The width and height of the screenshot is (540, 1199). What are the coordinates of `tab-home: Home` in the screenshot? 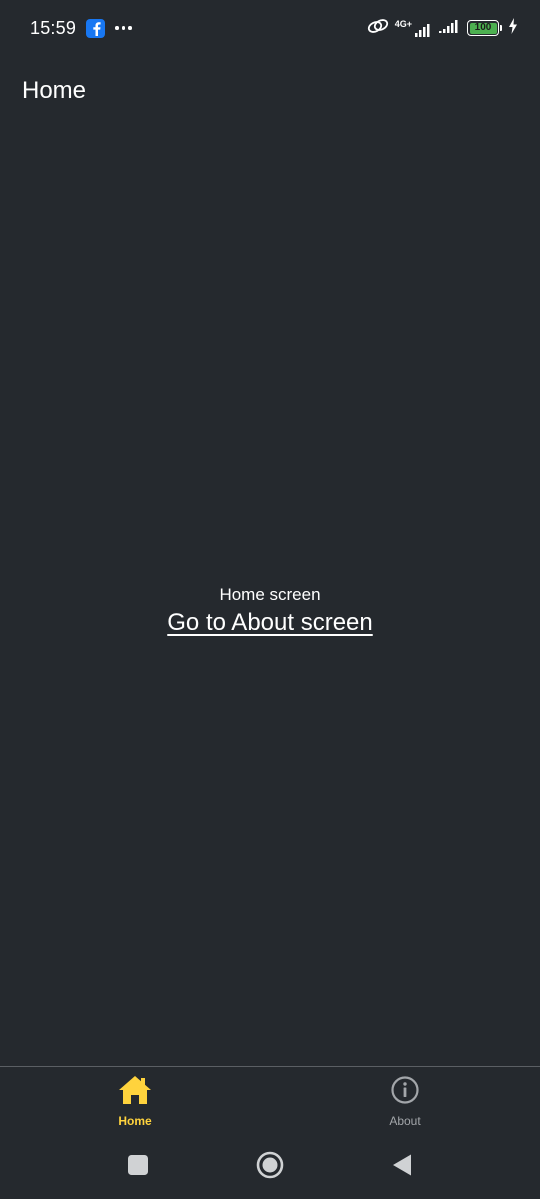 It's located at (135, 1101).